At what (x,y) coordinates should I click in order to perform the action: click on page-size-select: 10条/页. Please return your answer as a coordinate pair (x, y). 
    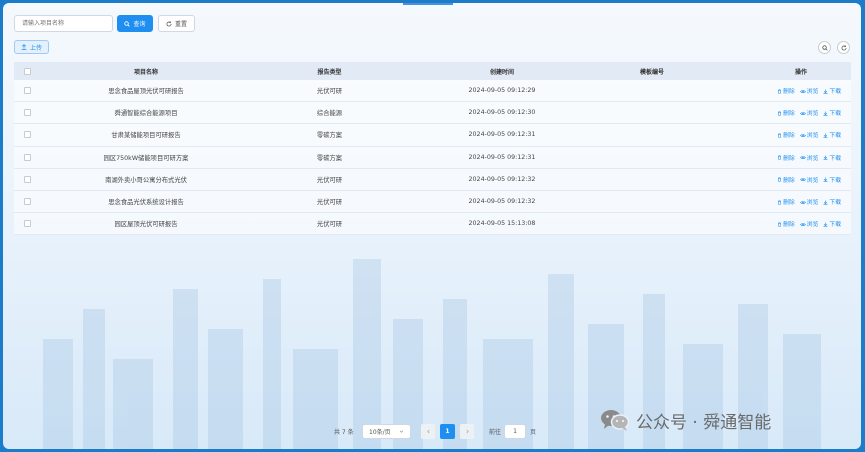
    Looking at the image, I should click on (386, 431).